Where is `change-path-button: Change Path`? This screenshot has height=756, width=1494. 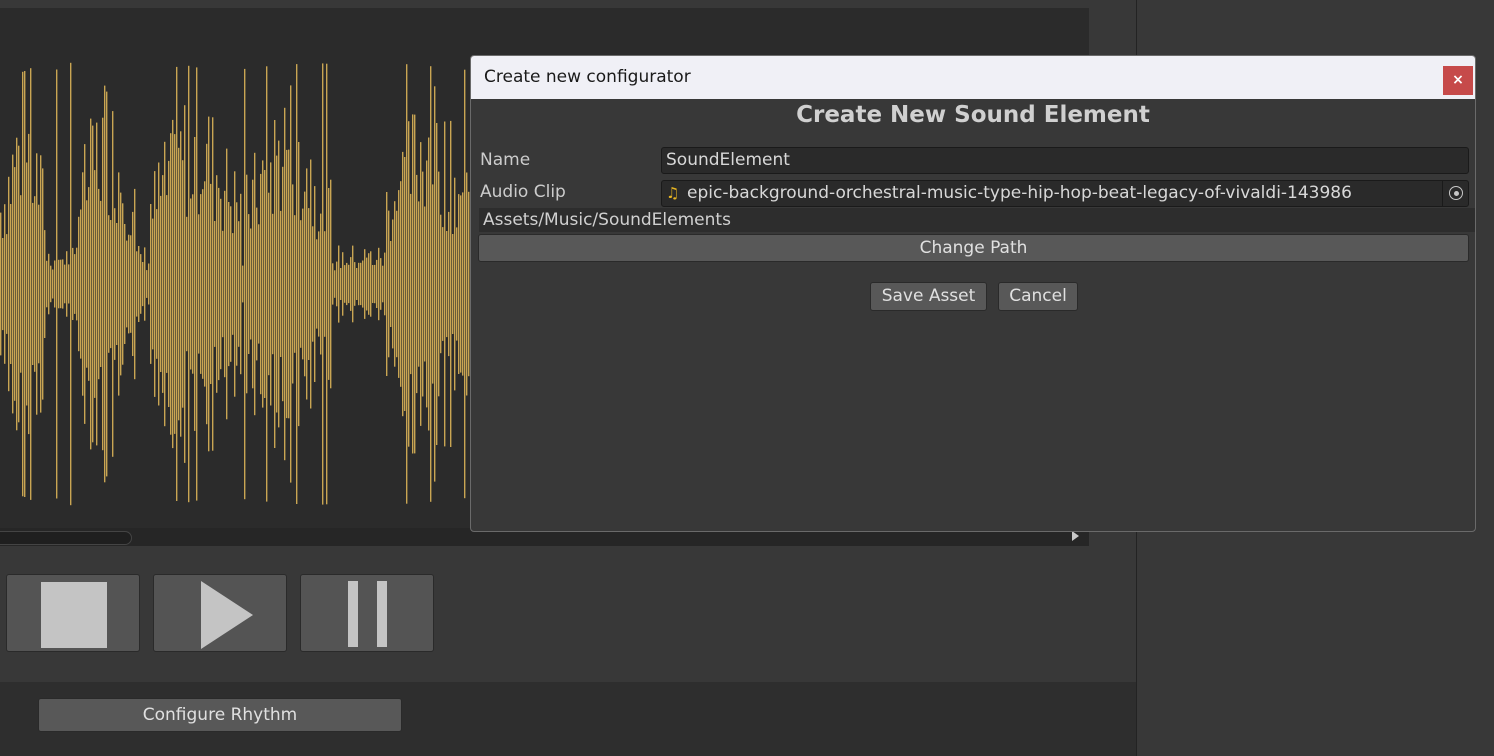 change-path-button: Change Path is located at coordinates (973, 248).